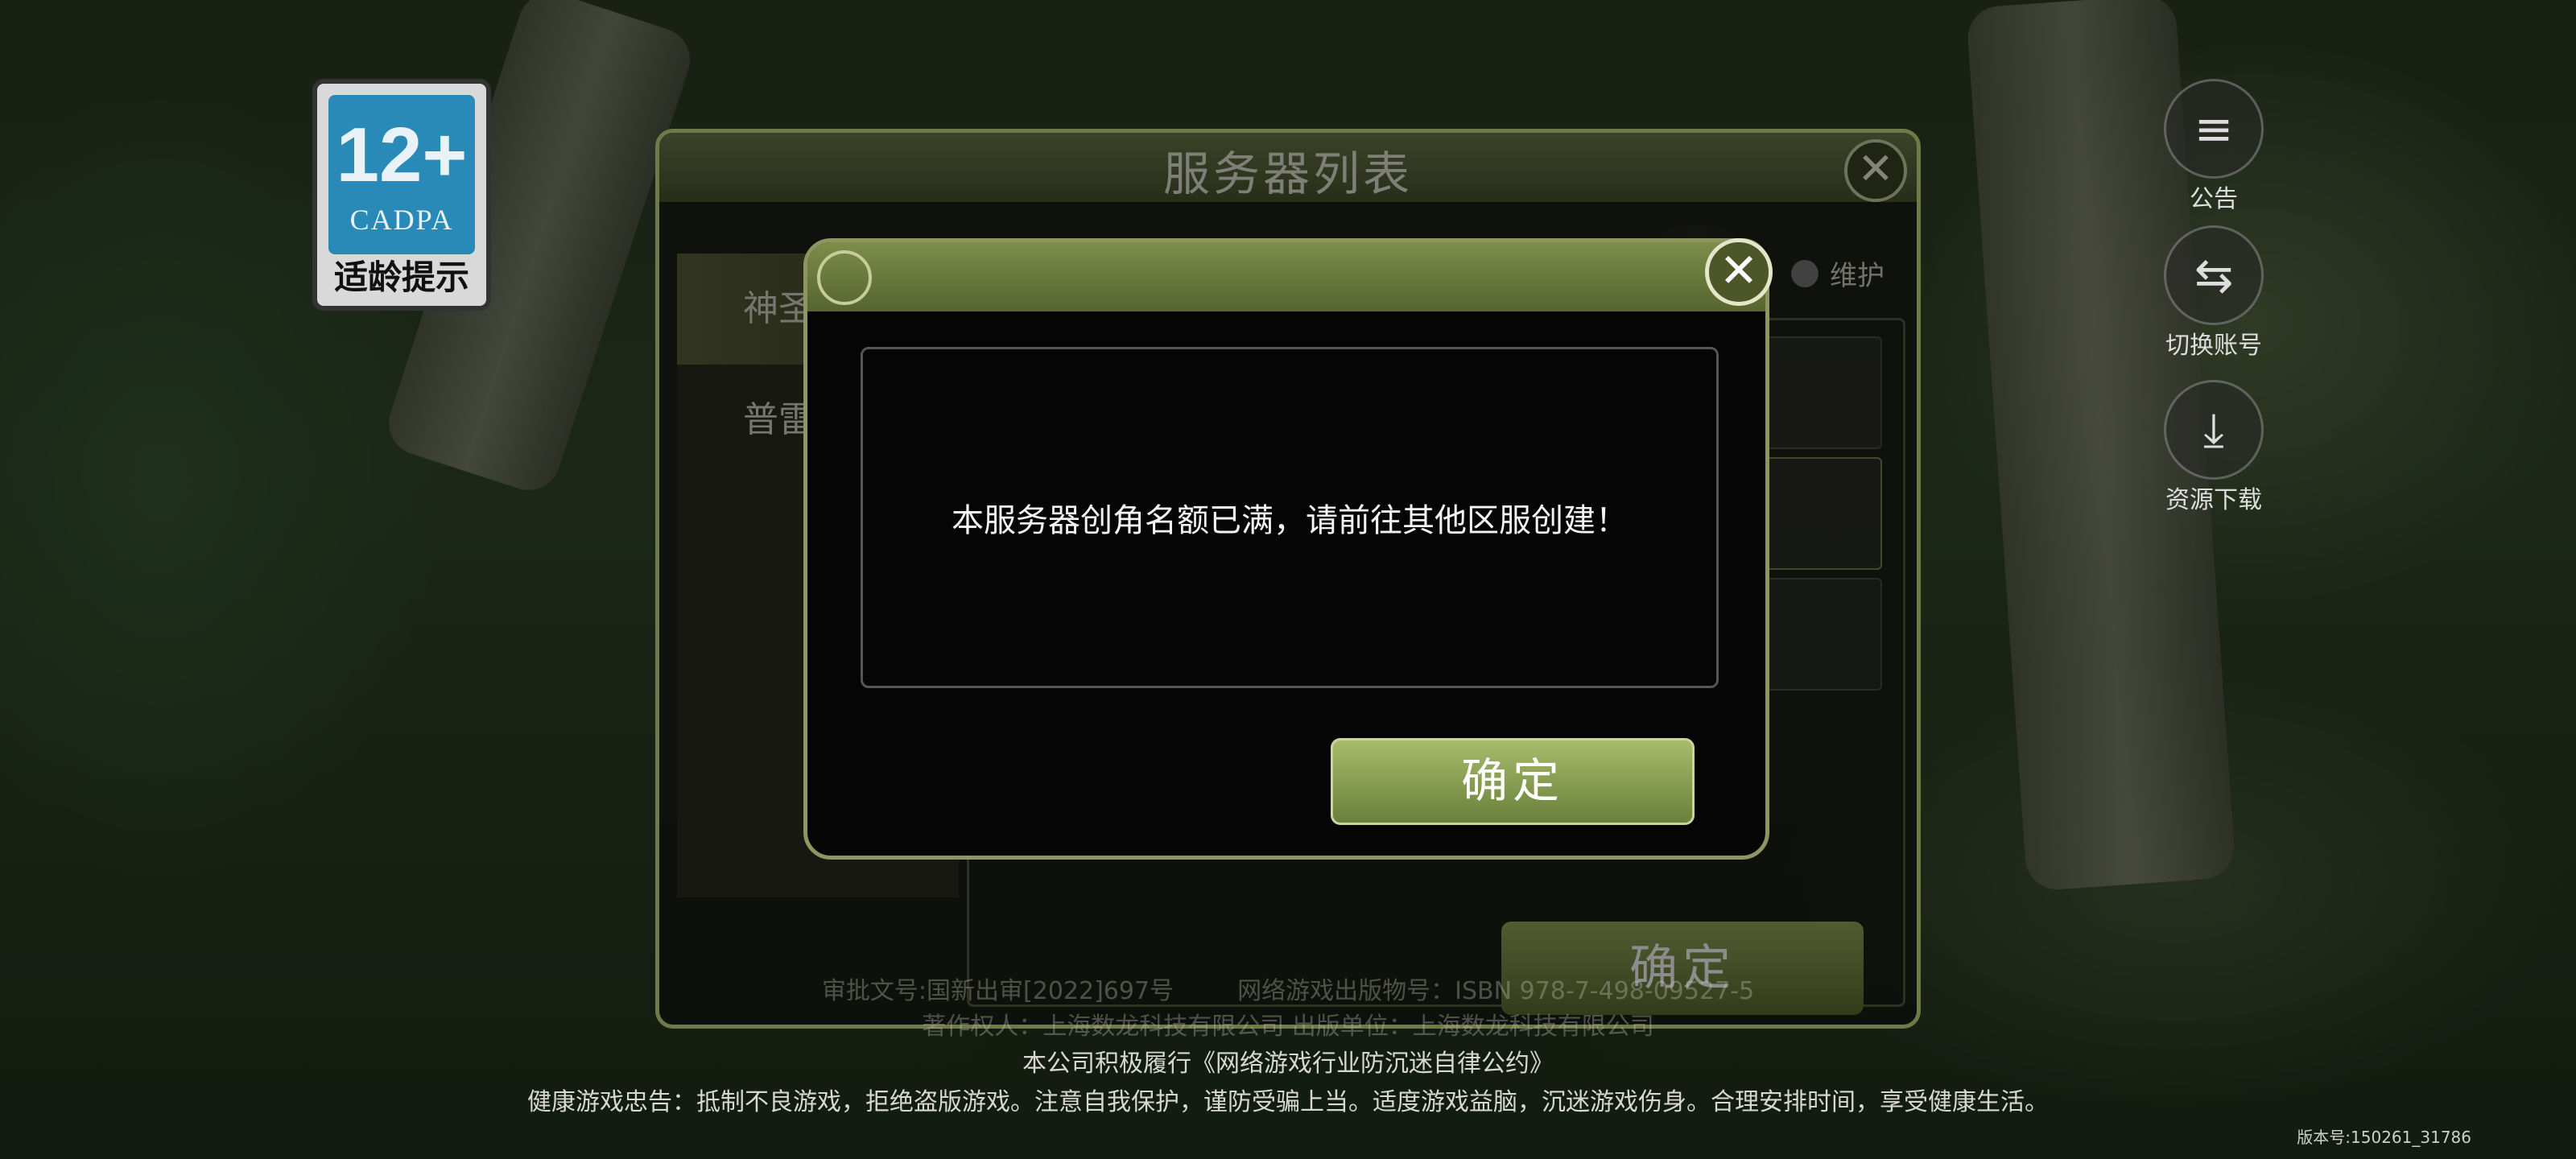  Describe the element at coordinates (1288, 1027) in the screenshot. I see `footer-publisher: 著作权人：上海数龙科技有限公司 出版单位：上海数龙科技有限公司` at that location.